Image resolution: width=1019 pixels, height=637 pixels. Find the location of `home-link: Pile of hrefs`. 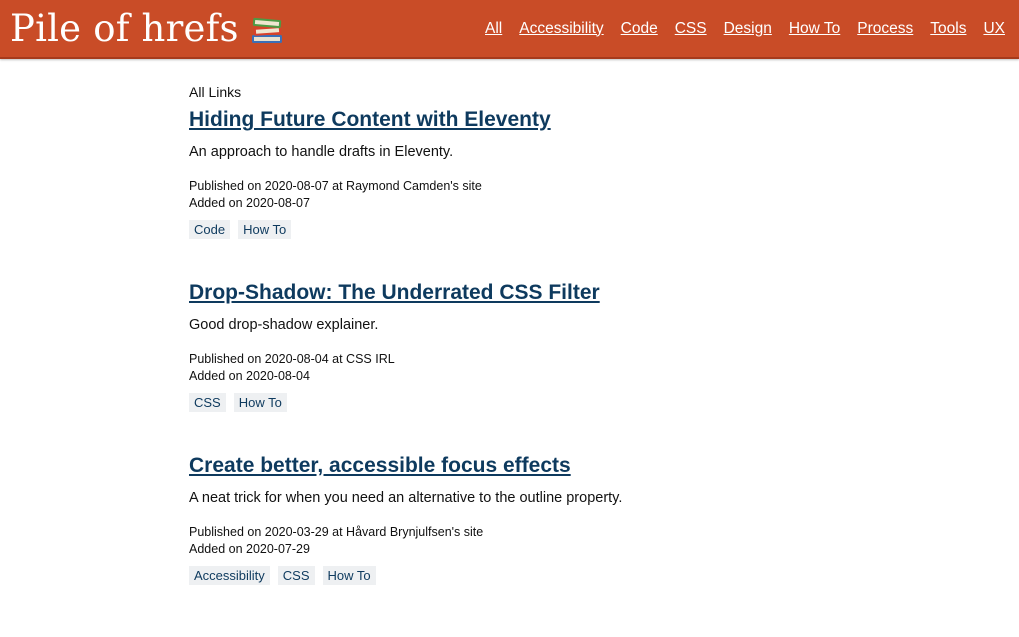

home-link: Pile of hrefs is located at coordinates (147, 28).